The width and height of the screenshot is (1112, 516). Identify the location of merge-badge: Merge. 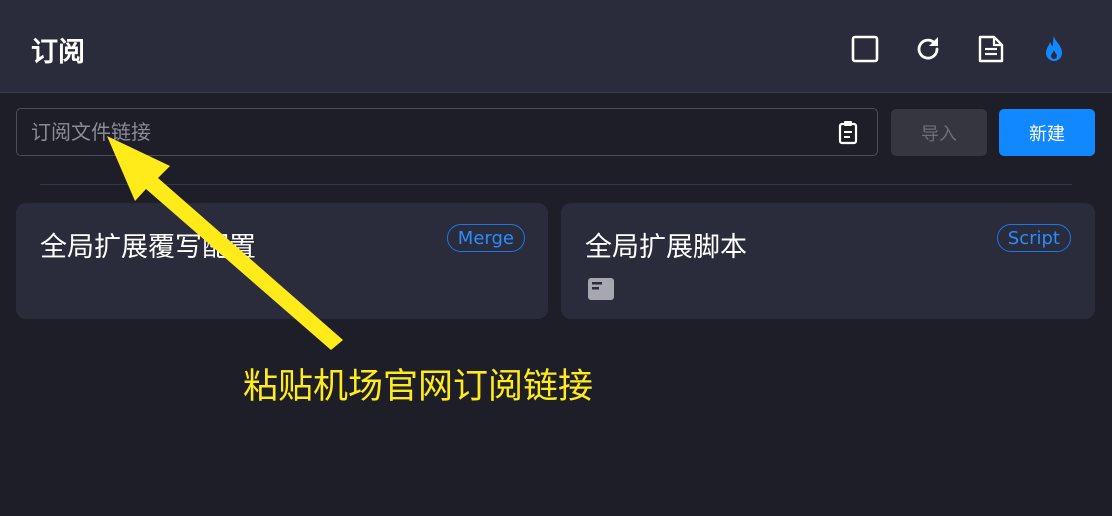
(485, 238).